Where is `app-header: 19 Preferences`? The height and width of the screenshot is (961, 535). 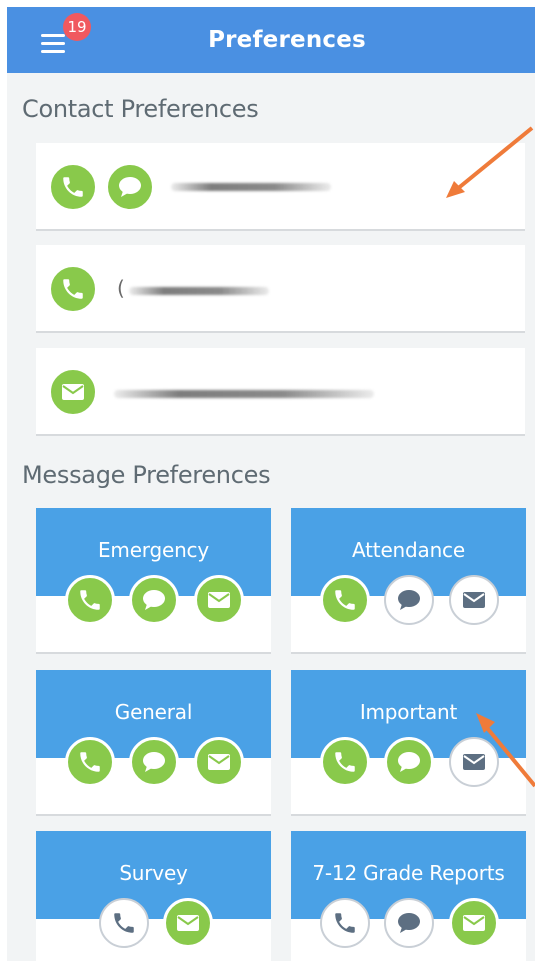
app-header: 19 Preferences is located at coordinates (271, 40).